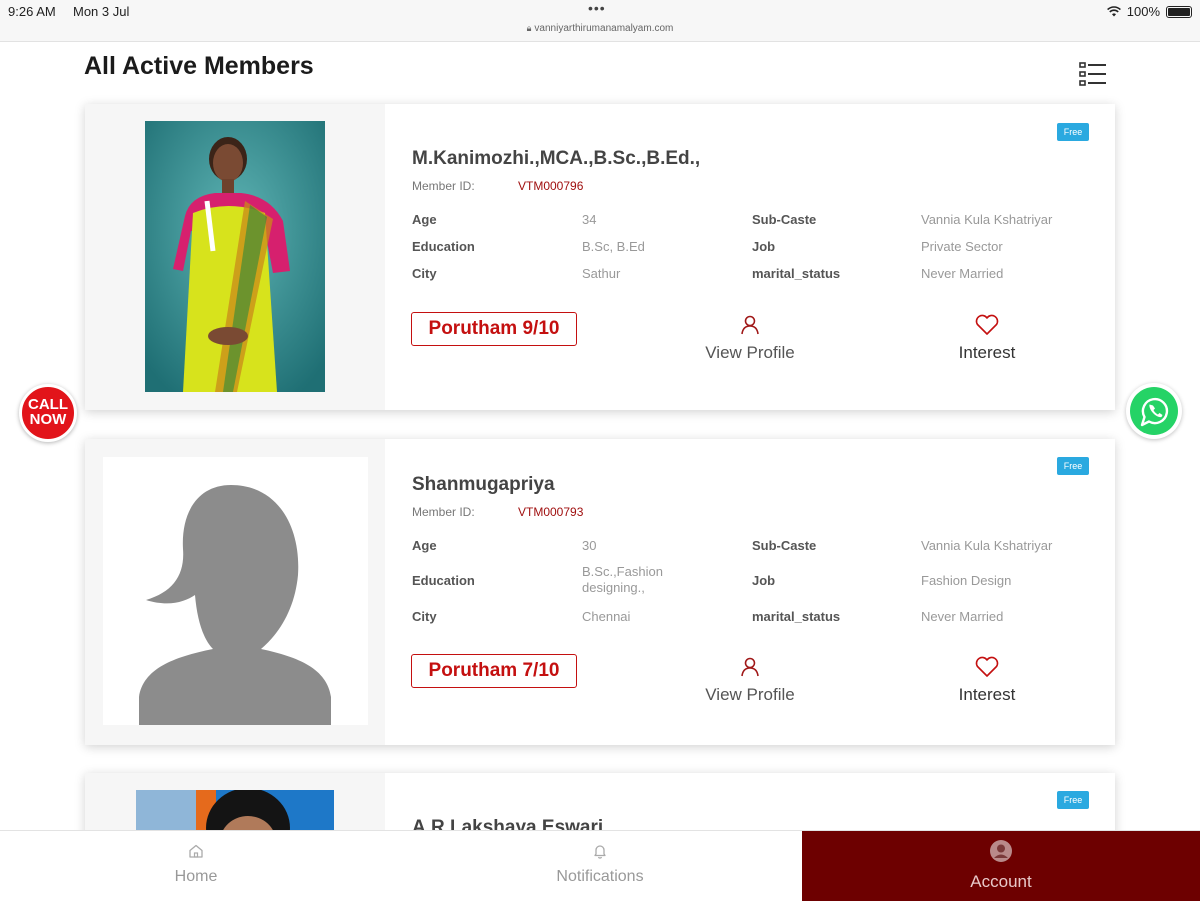  What do you see at coordinates (1143, 11) in the screenshot?
I see `battery-percent: 100%` at bounding box center [1143, 11].